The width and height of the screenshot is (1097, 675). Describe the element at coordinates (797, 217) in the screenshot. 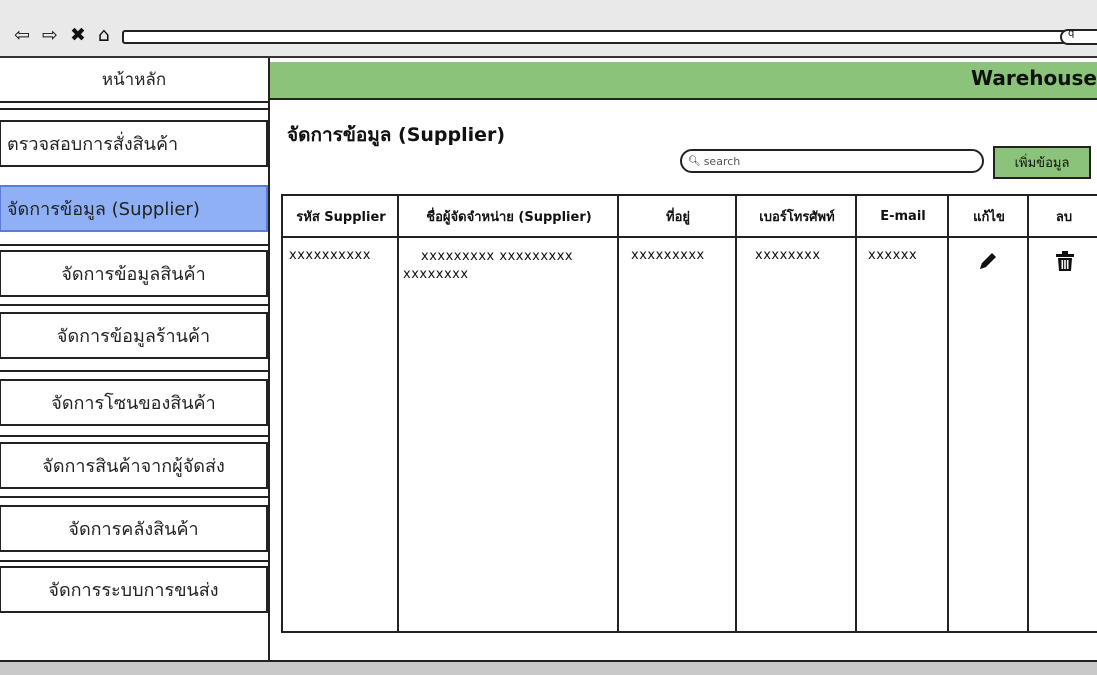

I see `column-header-phone: เบอร์โทรศัพท์` at that location.